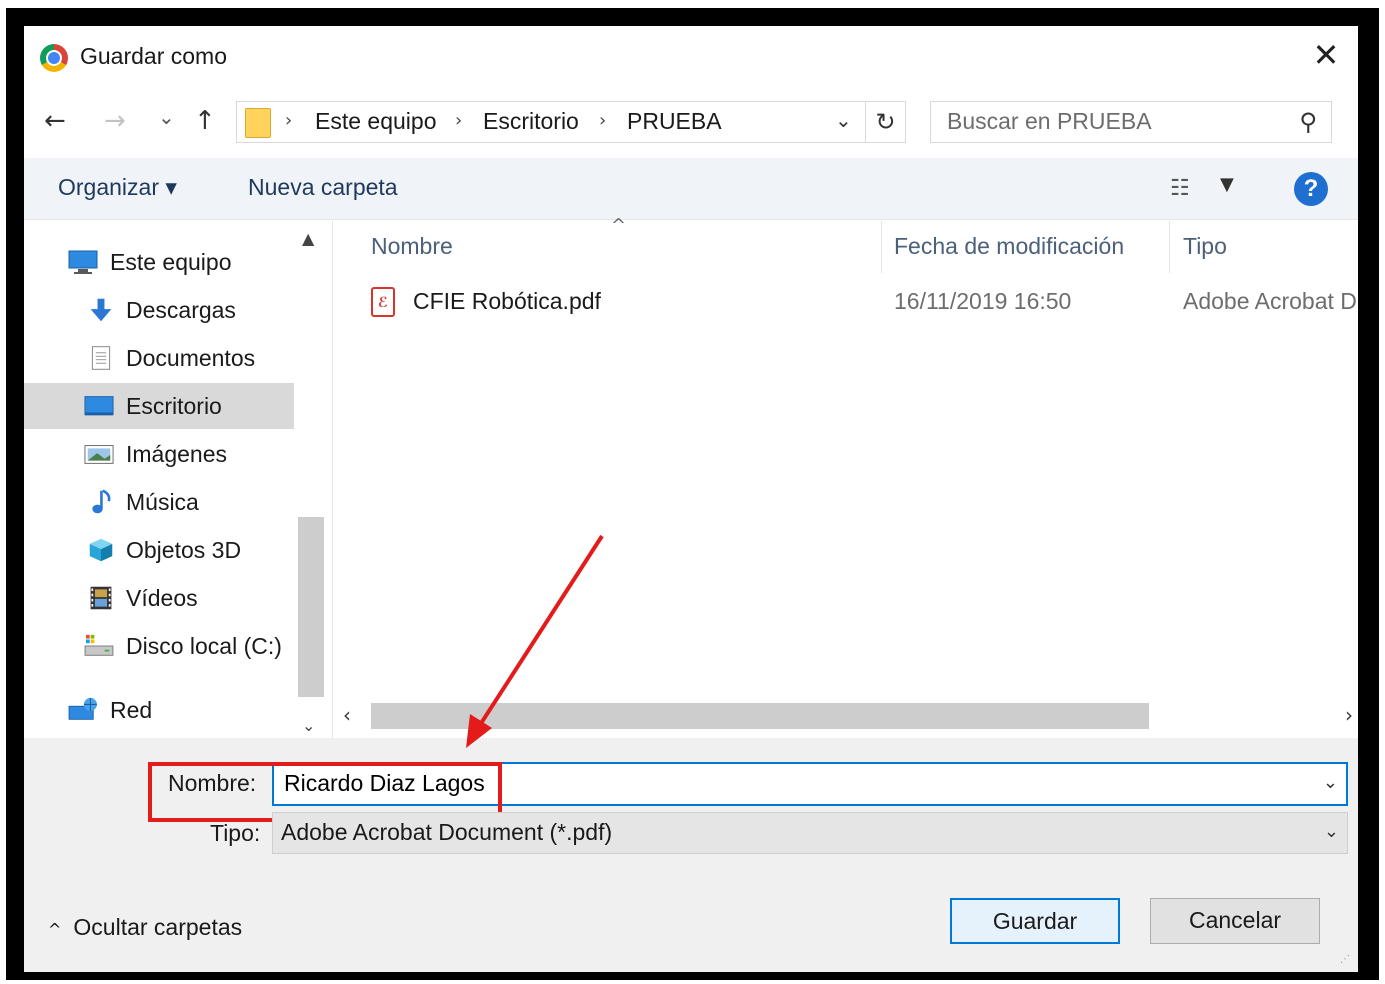 Image resolution: width=1385 pixels, height=984 pixels. Describe the element at coordinates (55, 121) in the screenshot. I see `back-arrow-icon: ←` at that location.